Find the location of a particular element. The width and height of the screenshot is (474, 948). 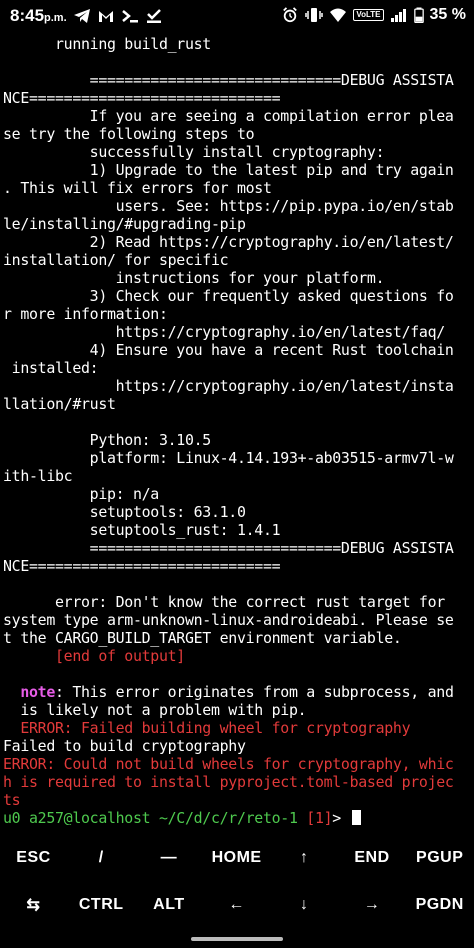

terminal-line: Python: 3.10.5 is located at coordinates (107, 440).